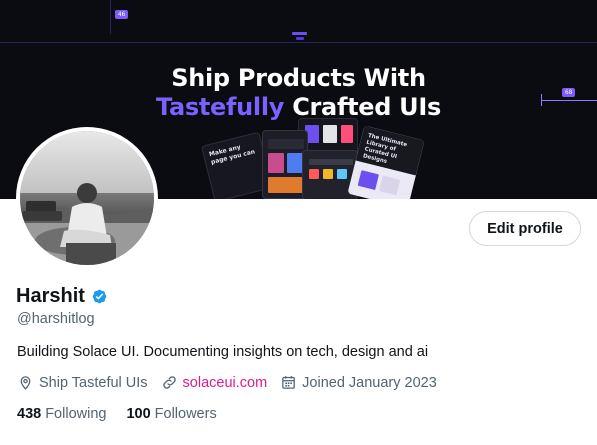 The height and width of the screenshot is (445, 597). What do you see at coordinates (298, 78) in the screenshot?
I see `banner-headline-line1: Ship Products With` at bounding box center [298, 78].